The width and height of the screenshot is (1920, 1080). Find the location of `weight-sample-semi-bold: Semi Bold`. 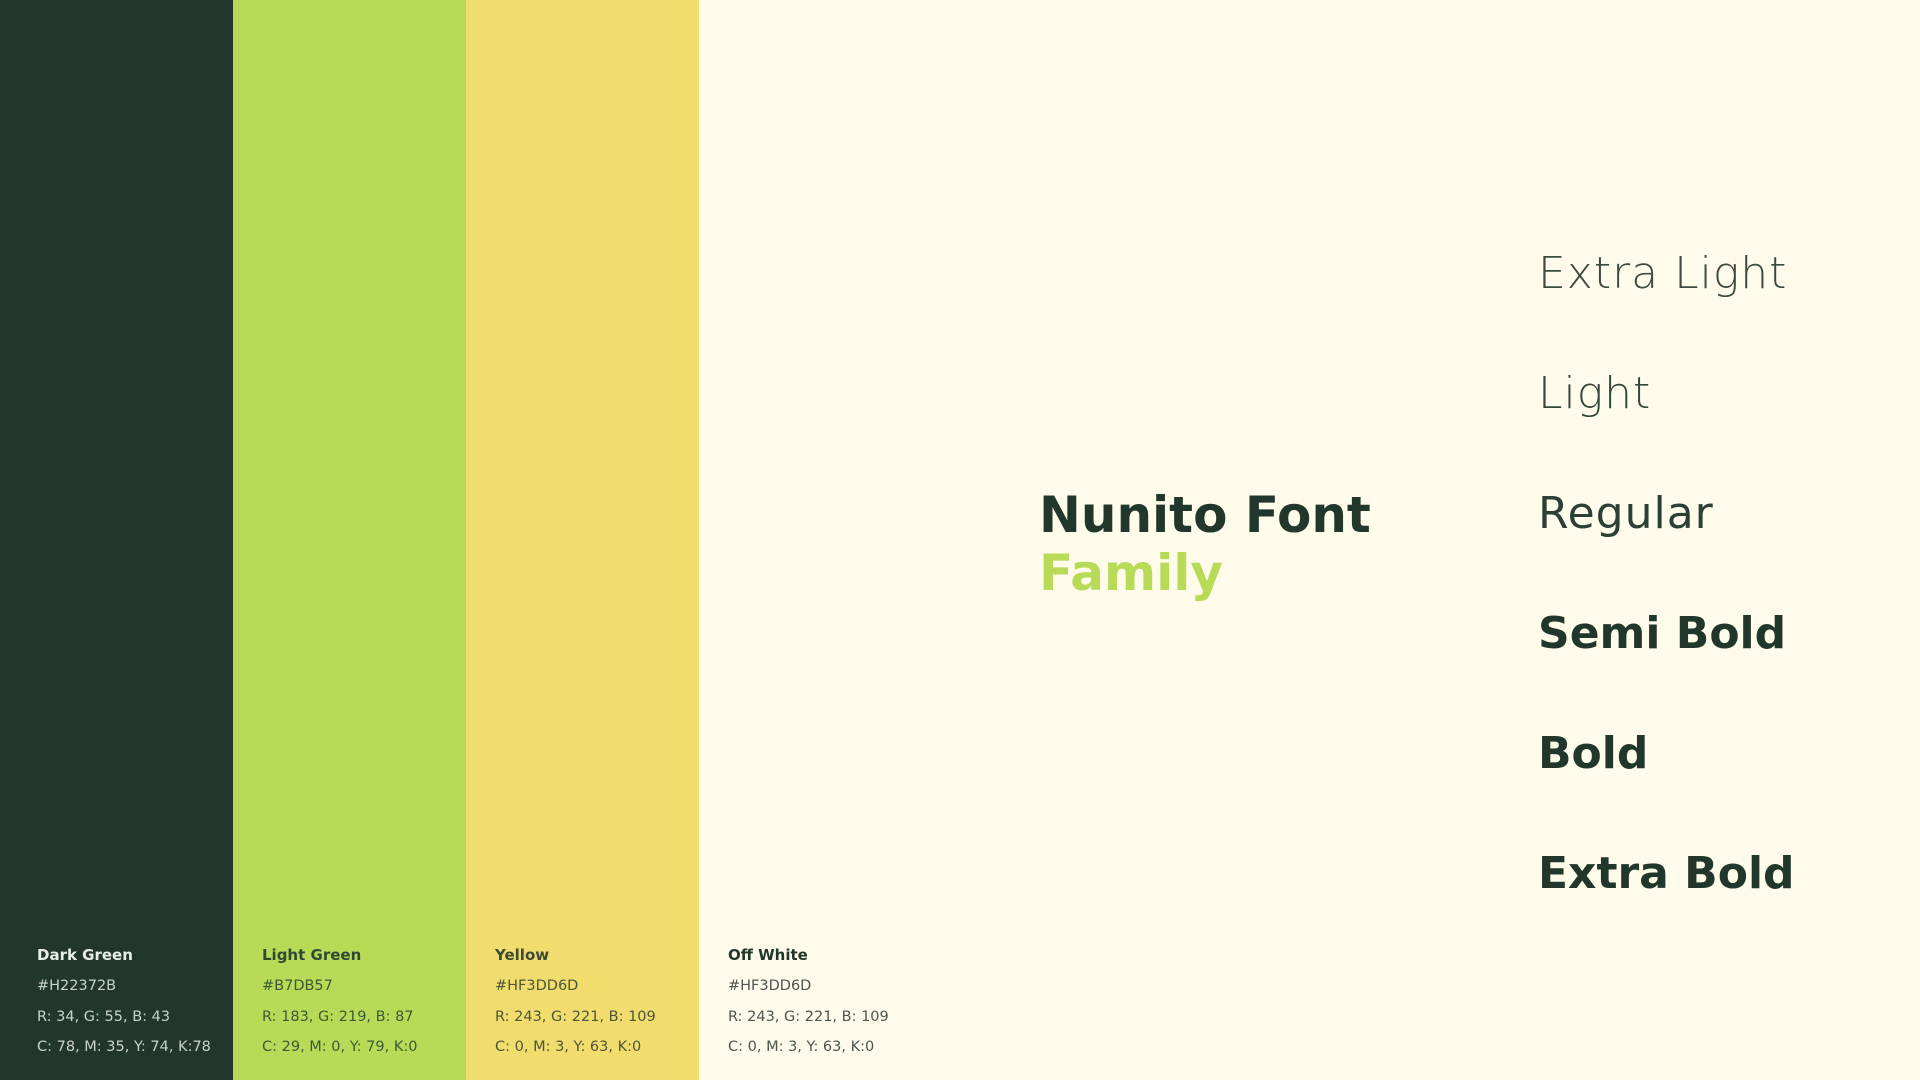

weight-sample-semi-bold: Semi Bold is located at coordinates (1662, 633).